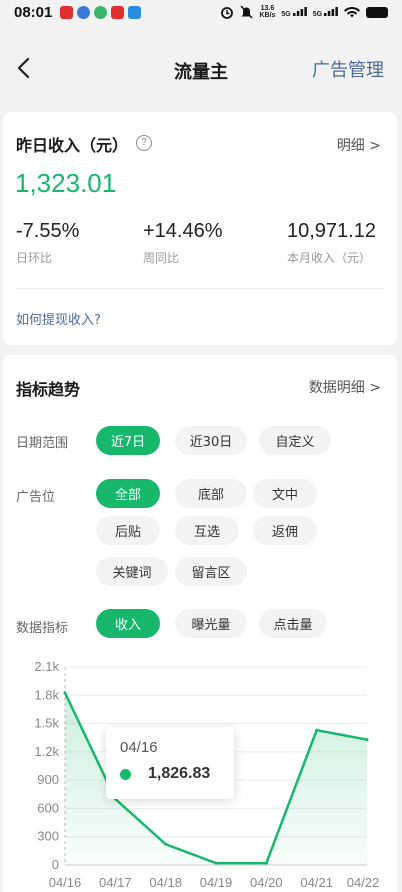 The width and height of the screenshot is (402, 892). What do you see at coordinates (161, 258) in the screenshot?
I see `stat-label: 周同比` at bounding box center [161, 258].